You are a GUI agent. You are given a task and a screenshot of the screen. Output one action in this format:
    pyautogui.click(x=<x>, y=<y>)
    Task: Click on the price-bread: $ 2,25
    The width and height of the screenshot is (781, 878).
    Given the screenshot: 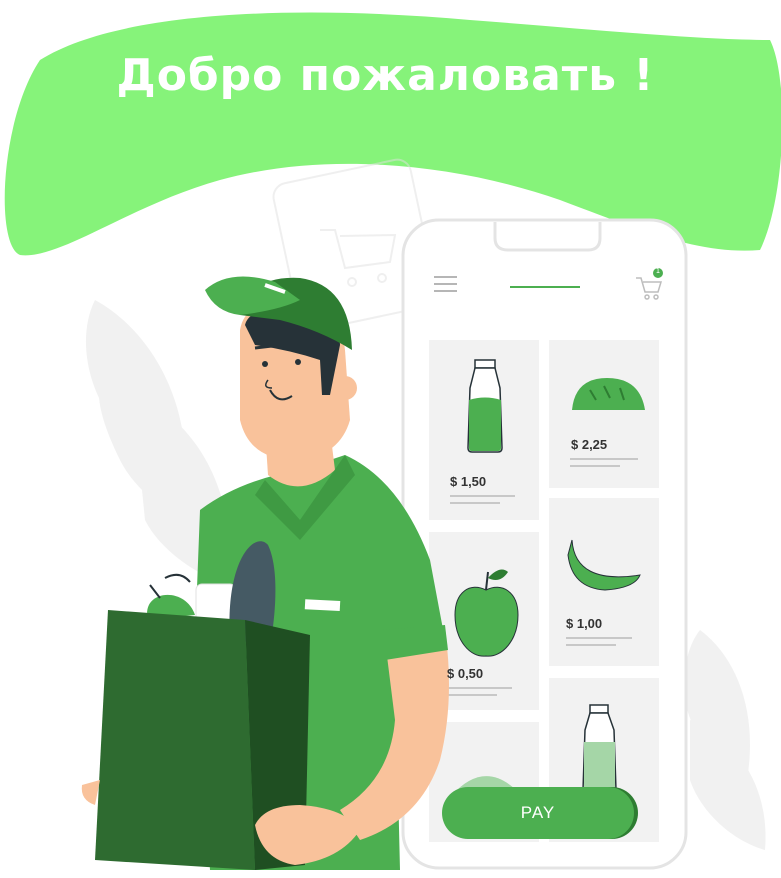 What is the action you would take?
    pyautogui.click(x=589, y=444)
    